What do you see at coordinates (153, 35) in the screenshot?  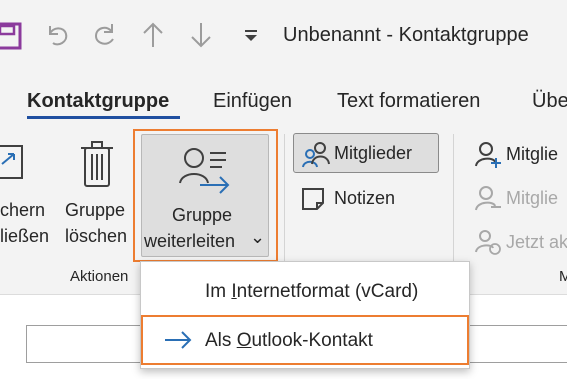 I see `arrow-up-icon` at bounding box center [153, 35].